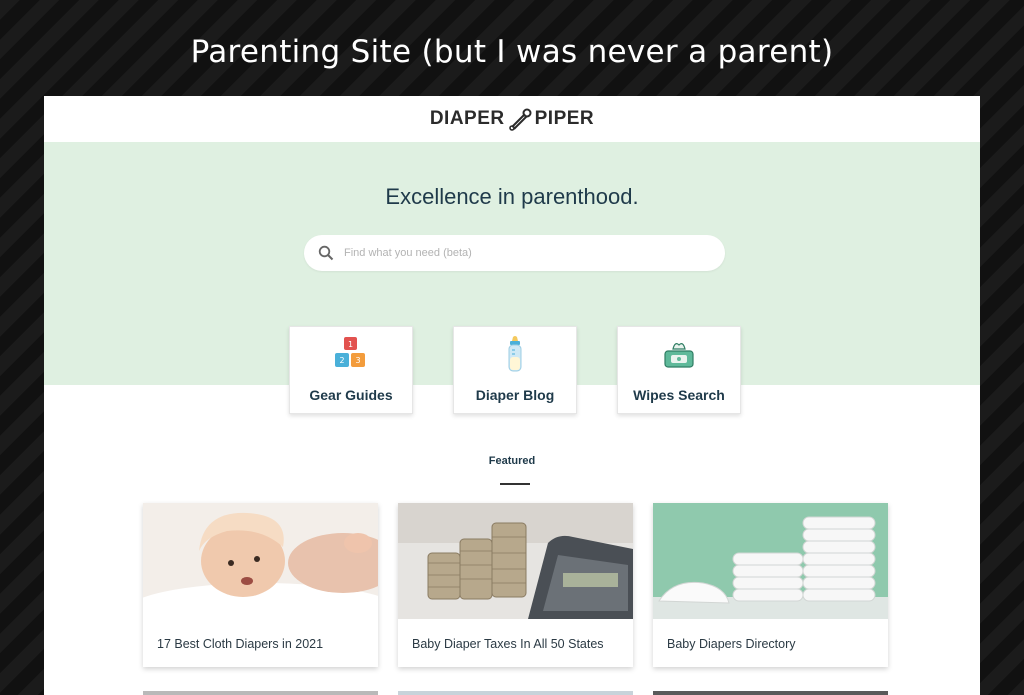  Describe the element at coordinates (512, 461) in the screenshot. I see `featured-heading: Featured` at that location.